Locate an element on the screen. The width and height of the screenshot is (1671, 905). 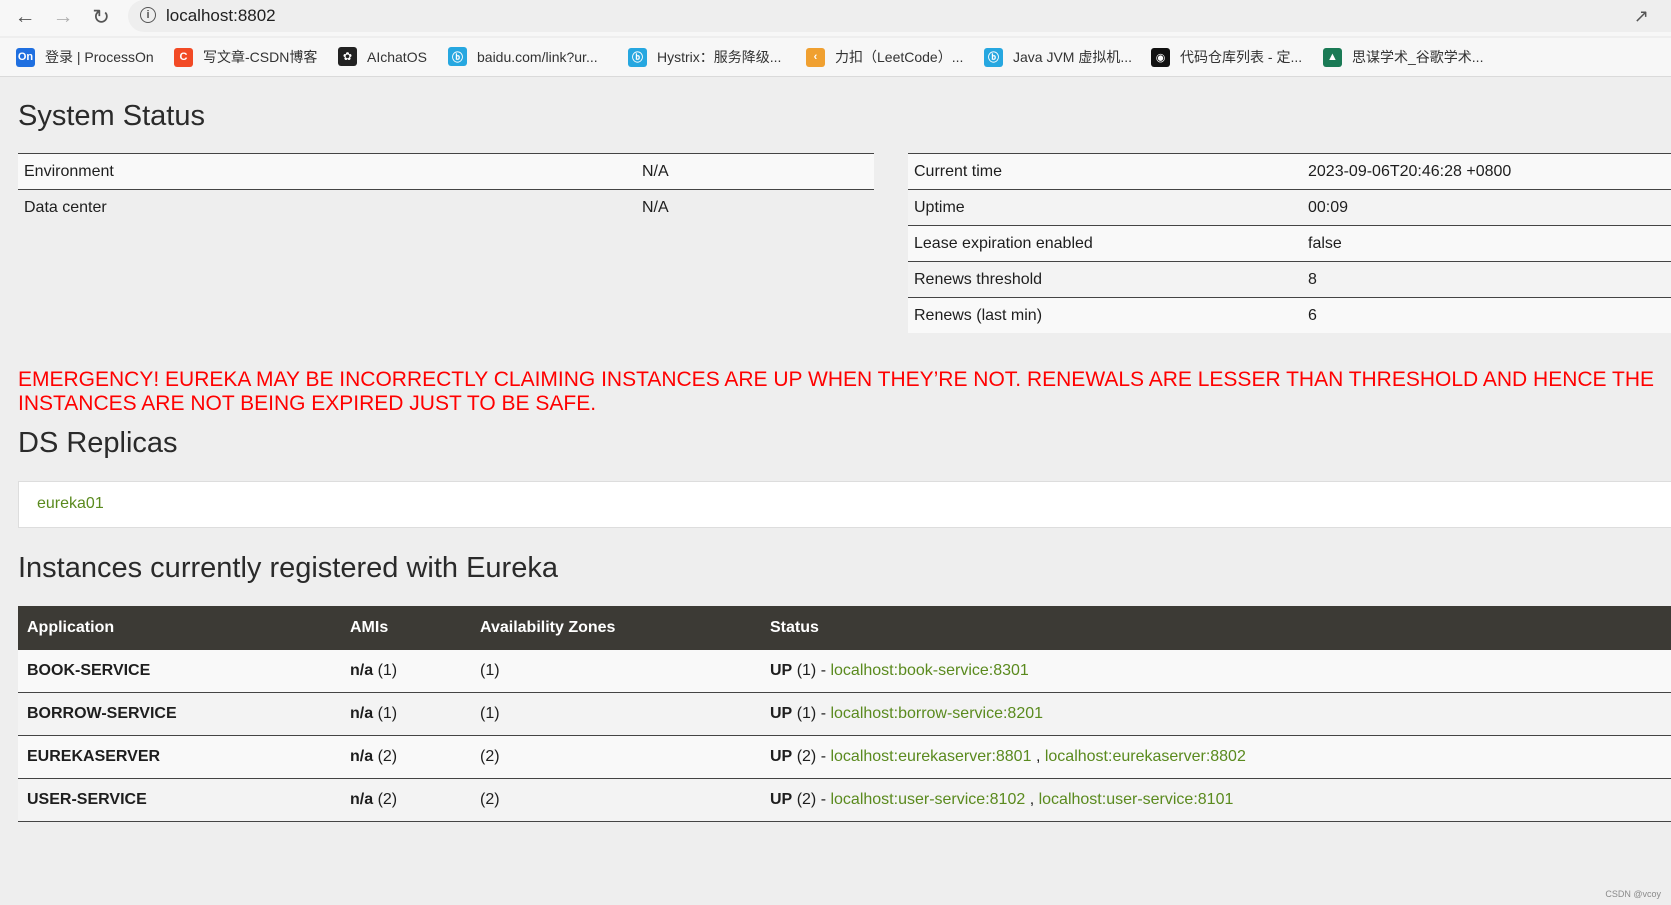
status-row: Lease expiration enabled false is located at coordinates (1289, 243).